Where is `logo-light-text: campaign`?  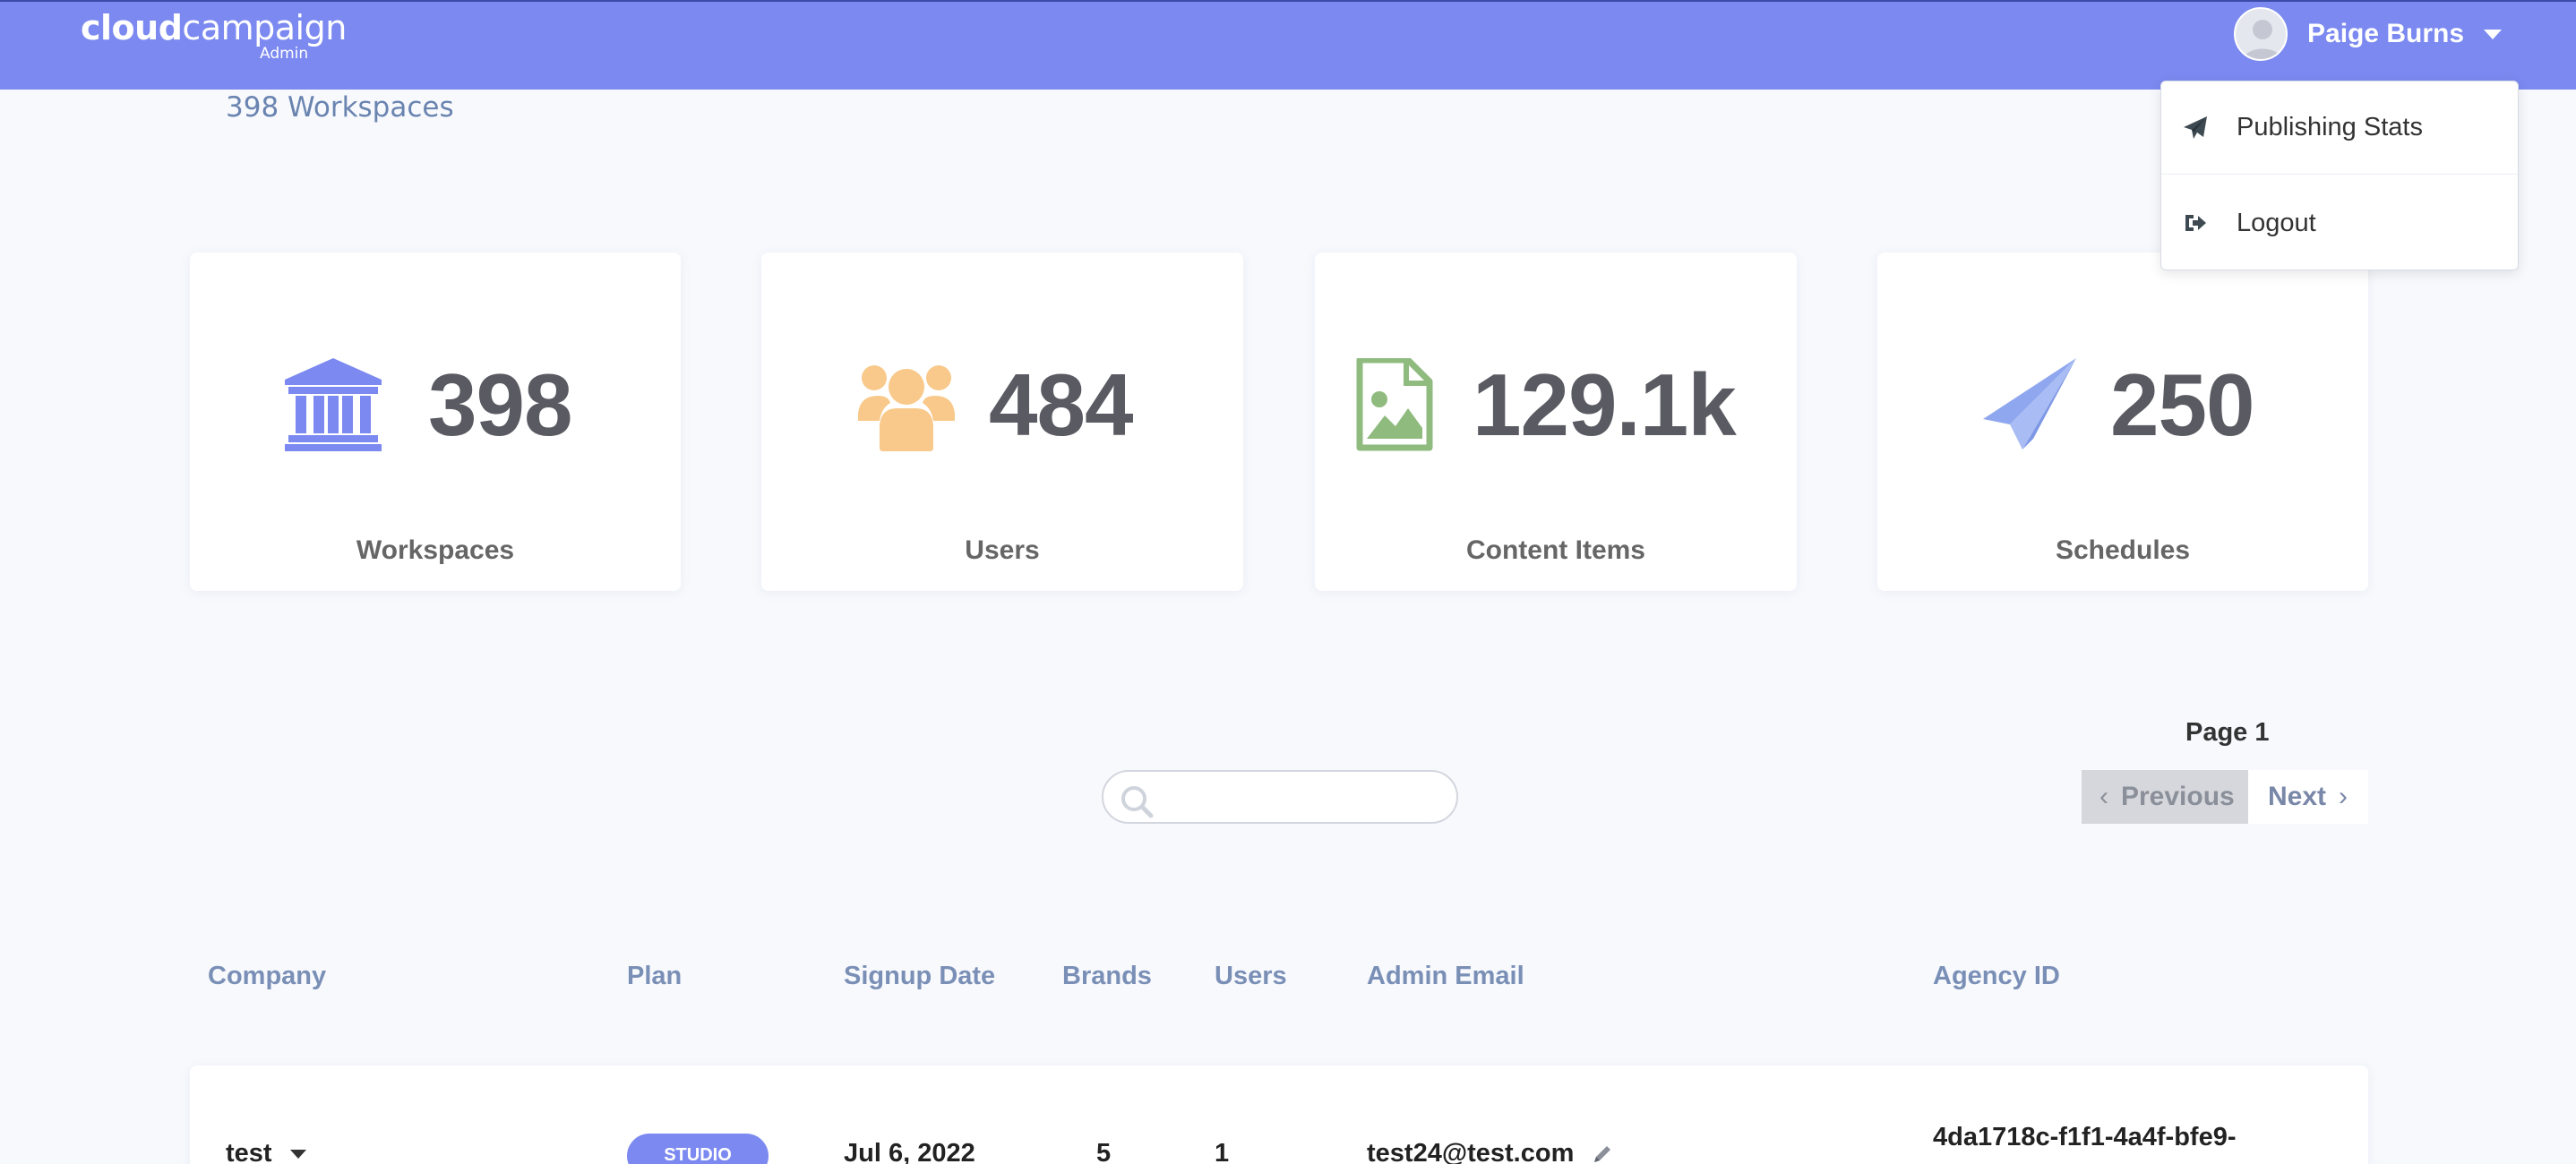 logo-light-text: campaign is located at coordinates (264, 27).